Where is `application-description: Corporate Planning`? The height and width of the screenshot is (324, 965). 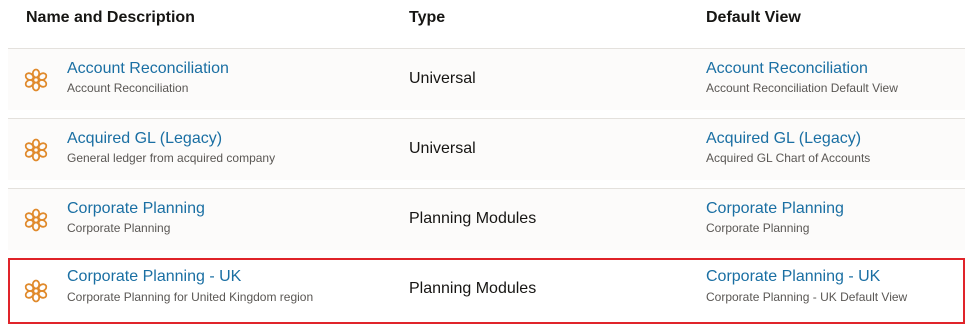 application-description: Corporate Planning is located at coordinates (119, 228).